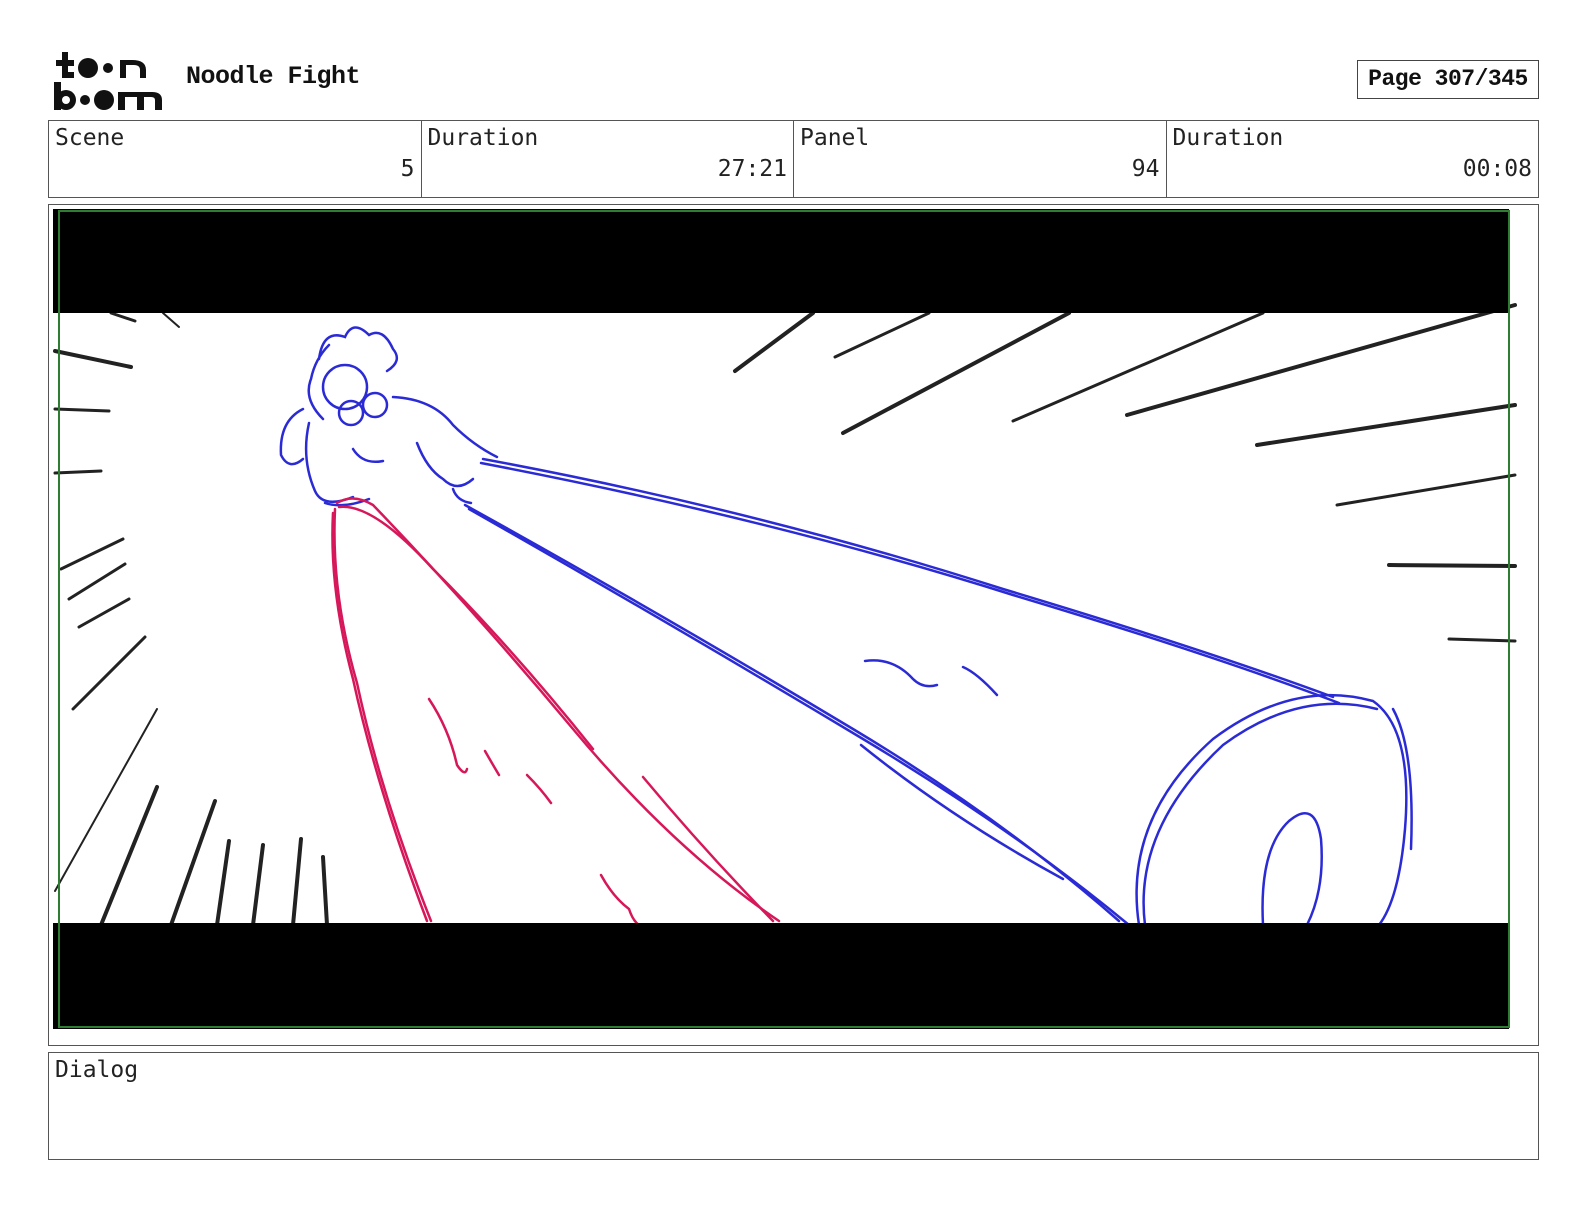 This screenshot has height=1224, width=1584. Describe the element at coordinates (1228, 138) in the screenshot. I see `panel-duration-label: Duration` at that location.